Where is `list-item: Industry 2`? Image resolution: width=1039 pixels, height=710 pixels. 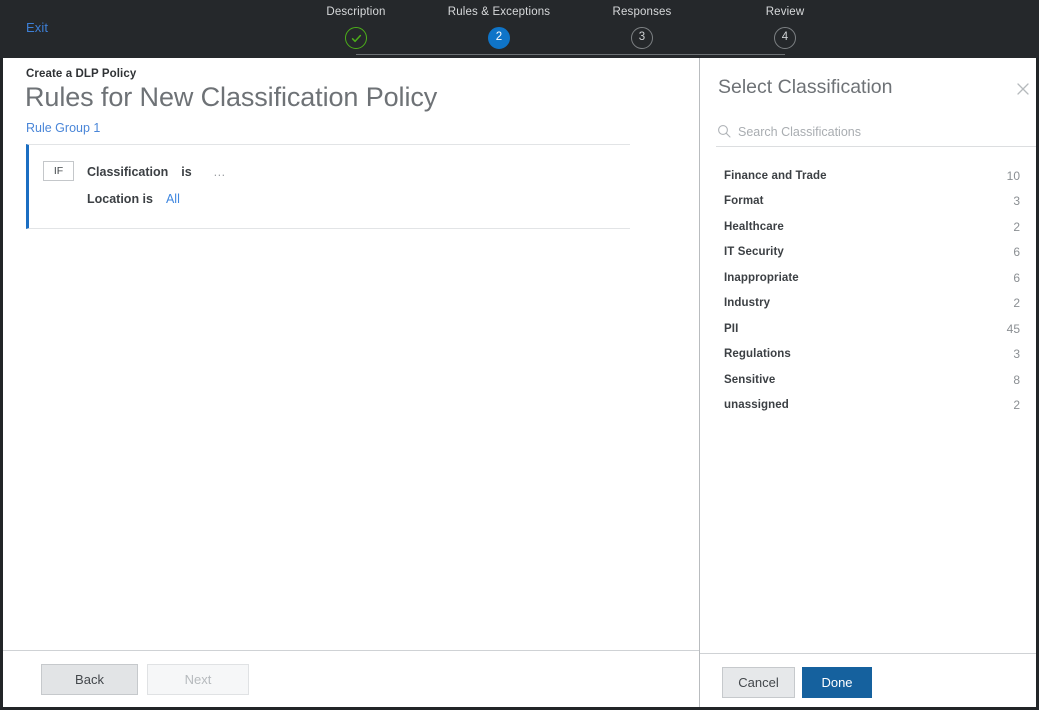 list-item: Industry 2 is located at coordinates (868, 304).